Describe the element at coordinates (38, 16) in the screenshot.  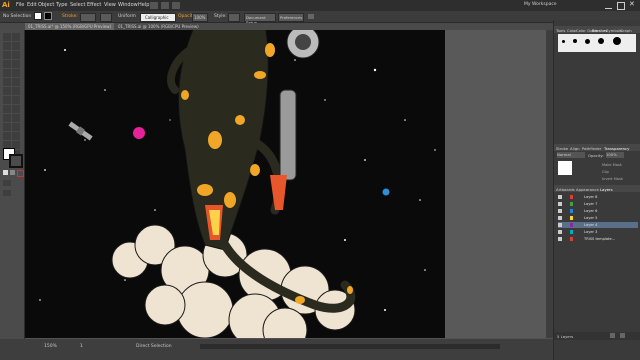
I see `fill-swatch` at that location.